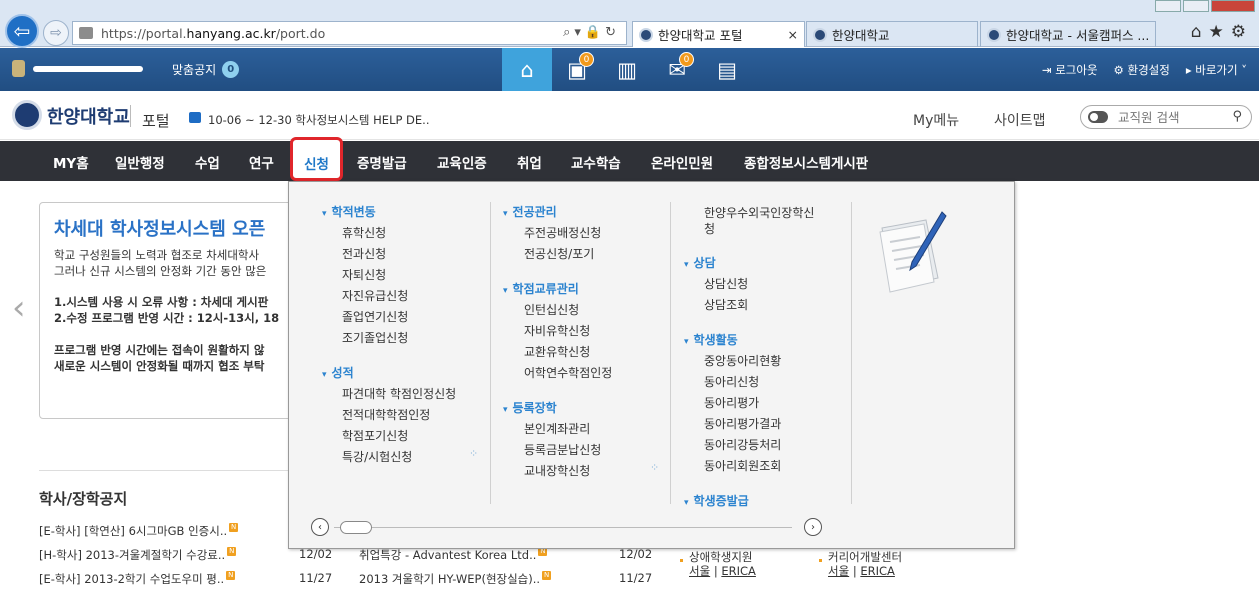 The height and width of the screenshot is (590, 1259). What do you see at coordinates (88, 116) in the screenshot?
I see `university-logo-text: 한양대학교` at bounding box center [88, 116].